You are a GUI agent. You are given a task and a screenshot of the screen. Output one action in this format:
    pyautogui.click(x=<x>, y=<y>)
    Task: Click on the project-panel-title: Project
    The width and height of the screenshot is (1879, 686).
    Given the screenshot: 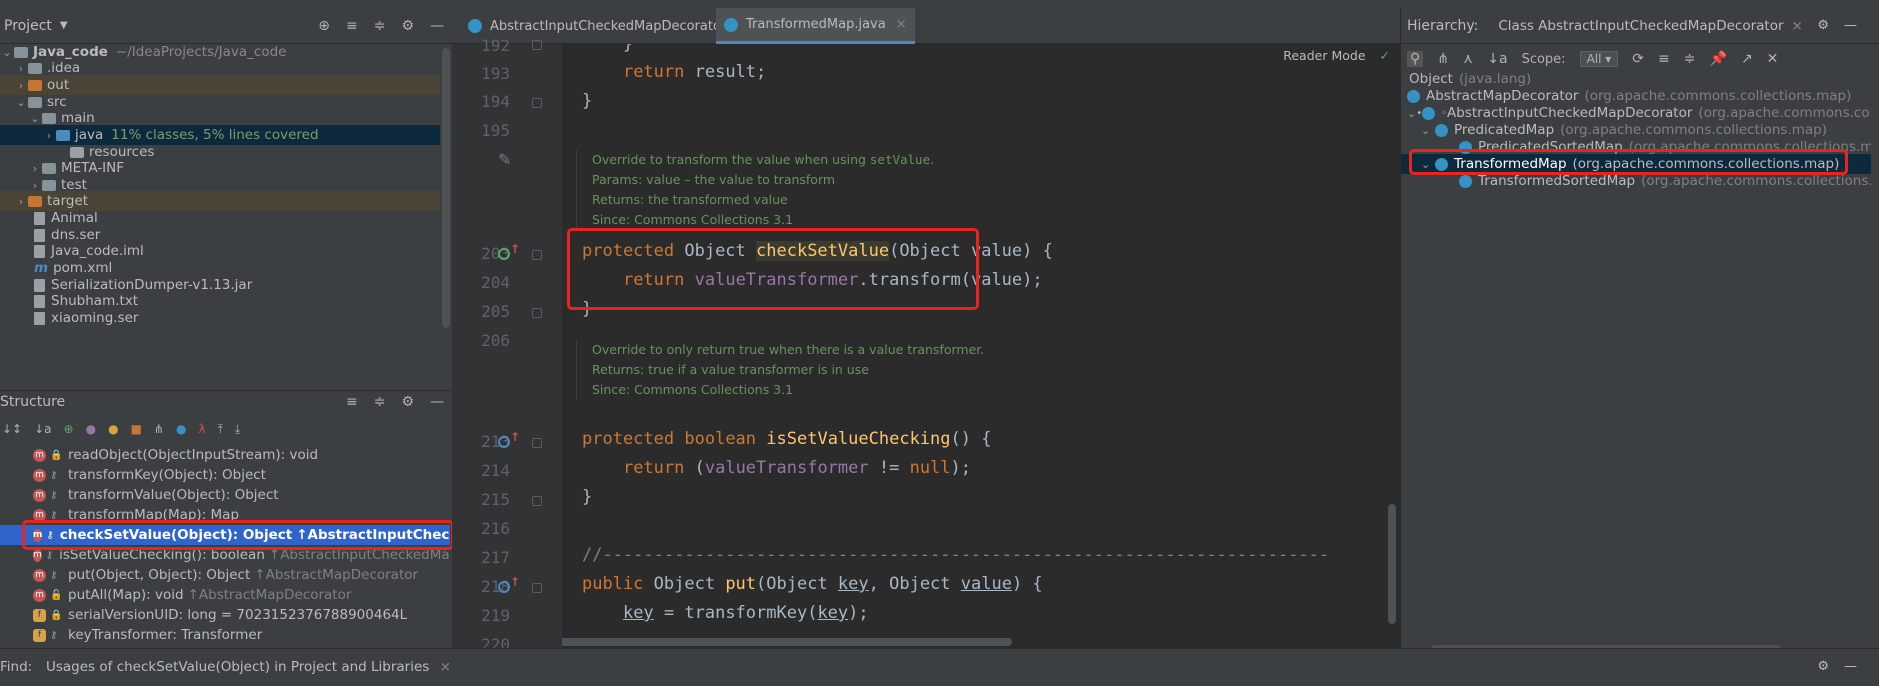 What is the action you would take?
    pyautogui.click(x=28, y=26)
    